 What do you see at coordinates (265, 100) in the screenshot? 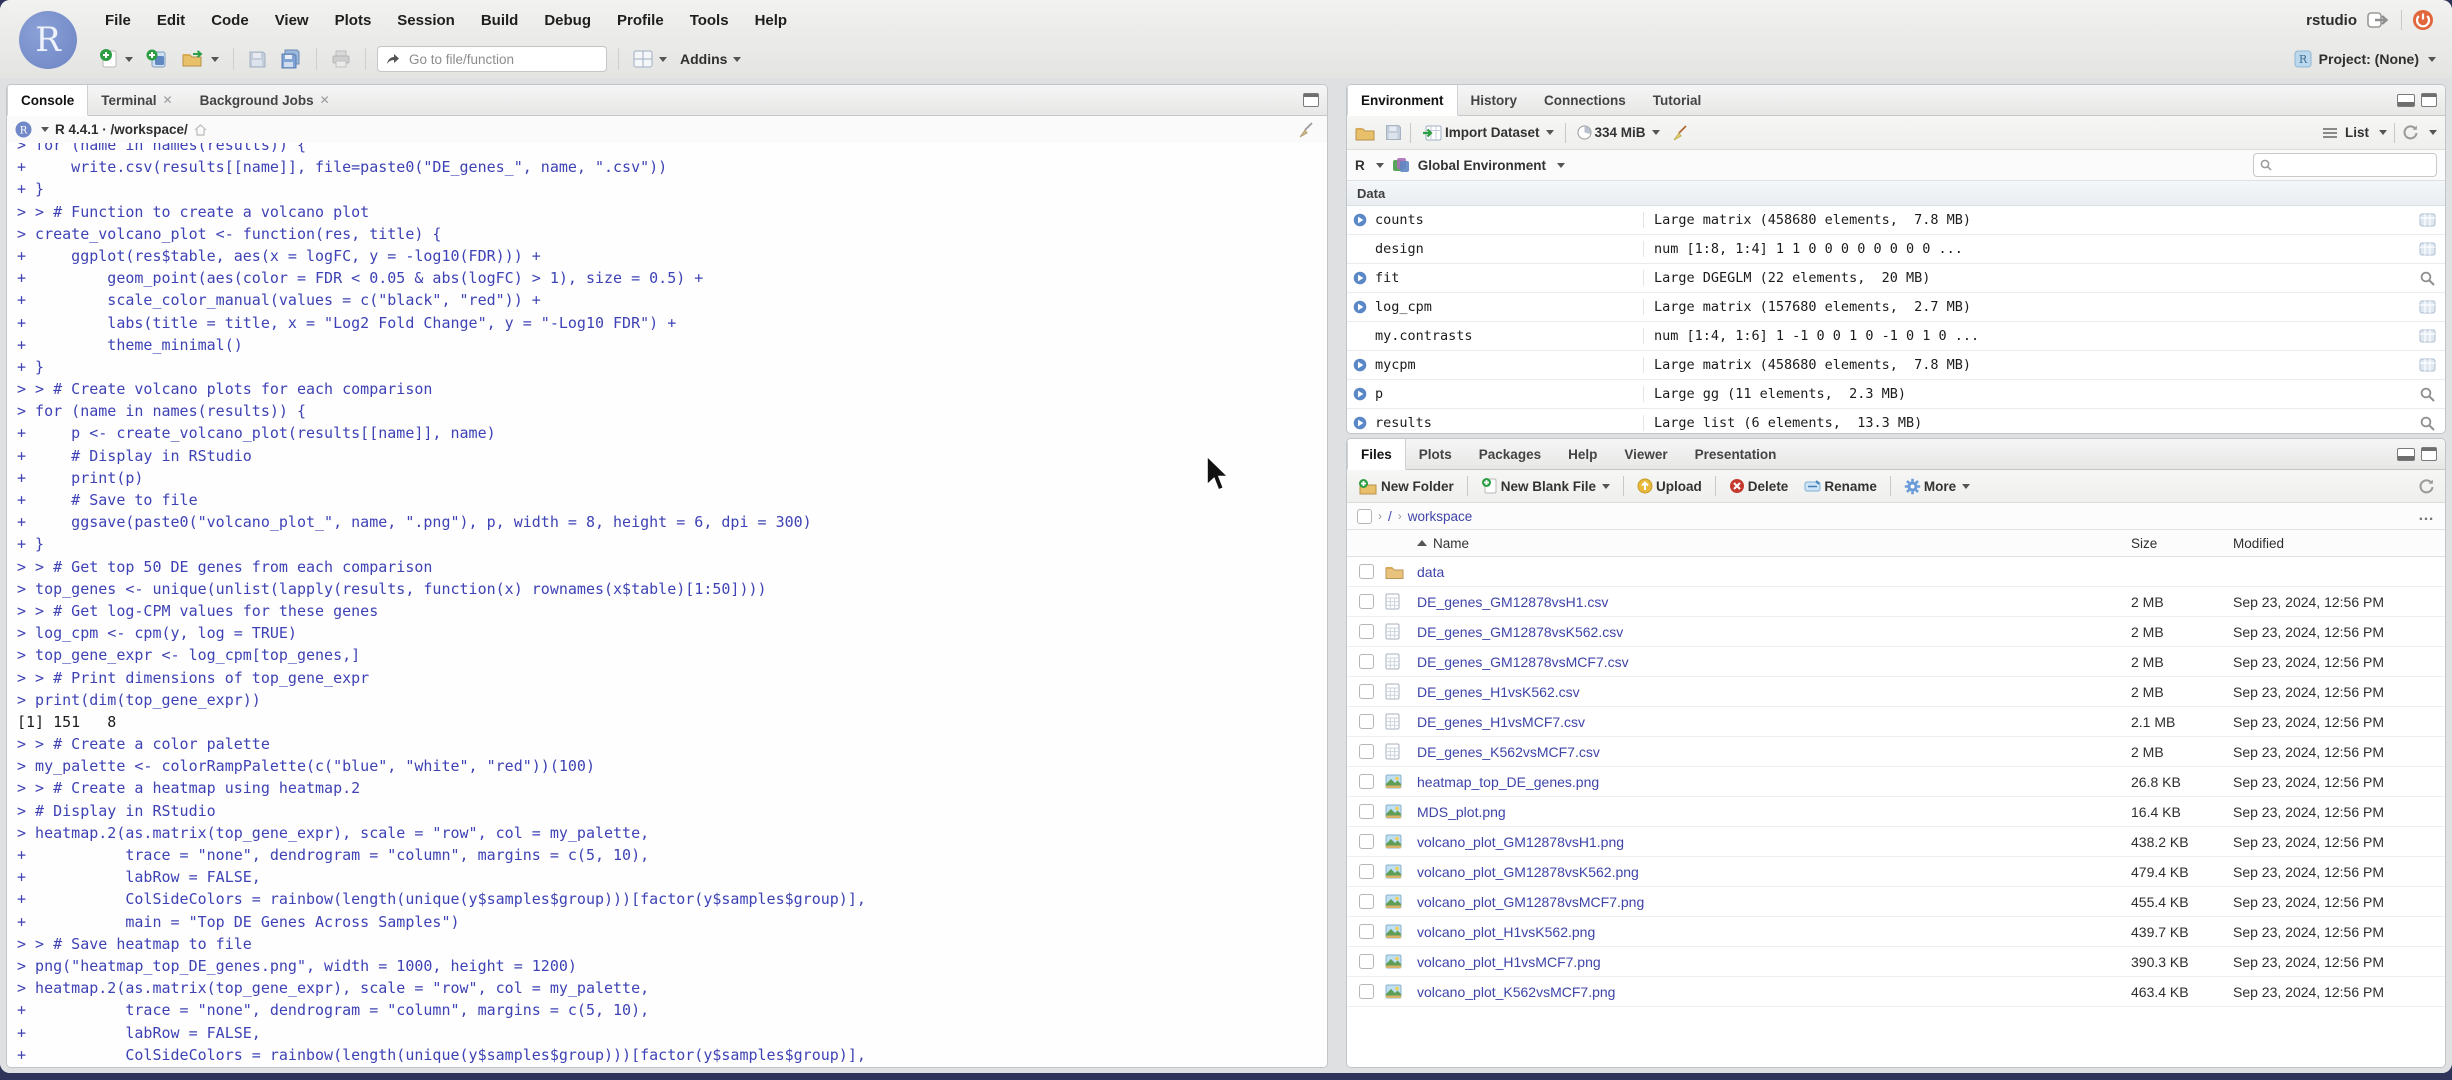
I see `tab-background-jobs: Background Jobs ✕` at bounding box center [265, 100].